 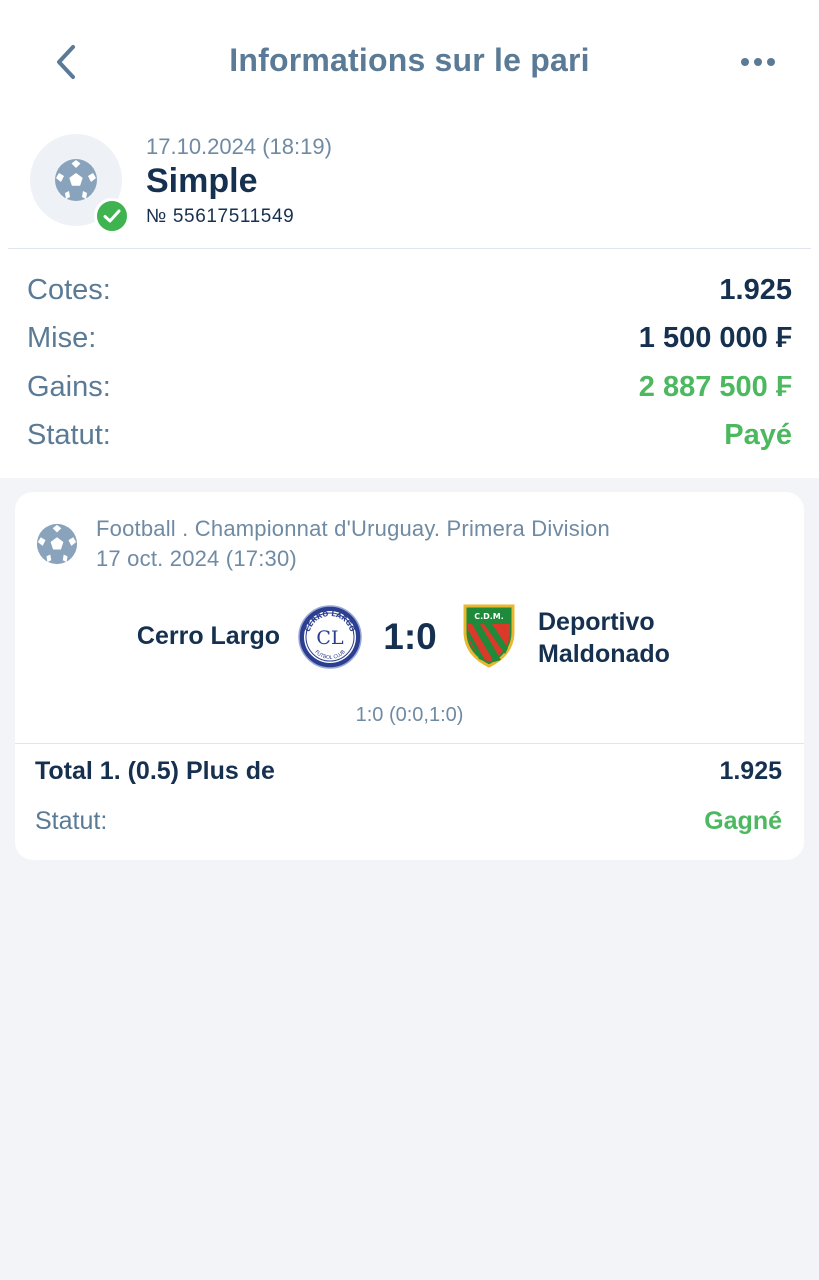 What do you see at coordinates (69, 435) in the screenshot?
I see `status-label: Statut:` at bounding box center [69, 435].